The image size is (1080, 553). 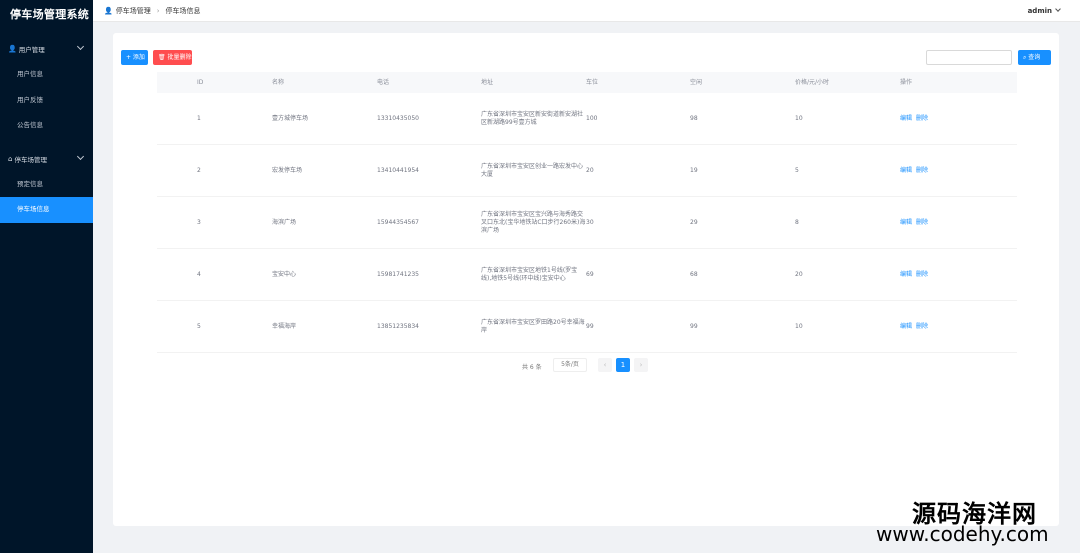 I want to click on top-bar: 👤 停车场管理 › 停车场信息 admin, so click(x=586, y=11).